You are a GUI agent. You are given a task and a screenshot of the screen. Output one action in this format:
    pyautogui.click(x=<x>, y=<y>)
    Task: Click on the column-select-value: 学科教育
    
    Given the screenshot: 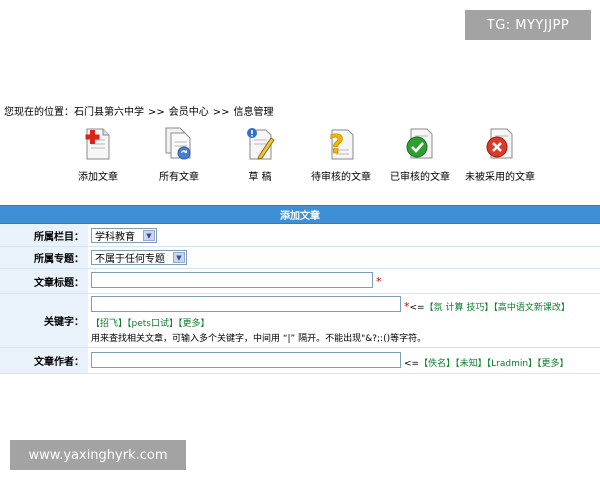 What is the action you would take?
    pyautogui.click(x=115, y=237)
    